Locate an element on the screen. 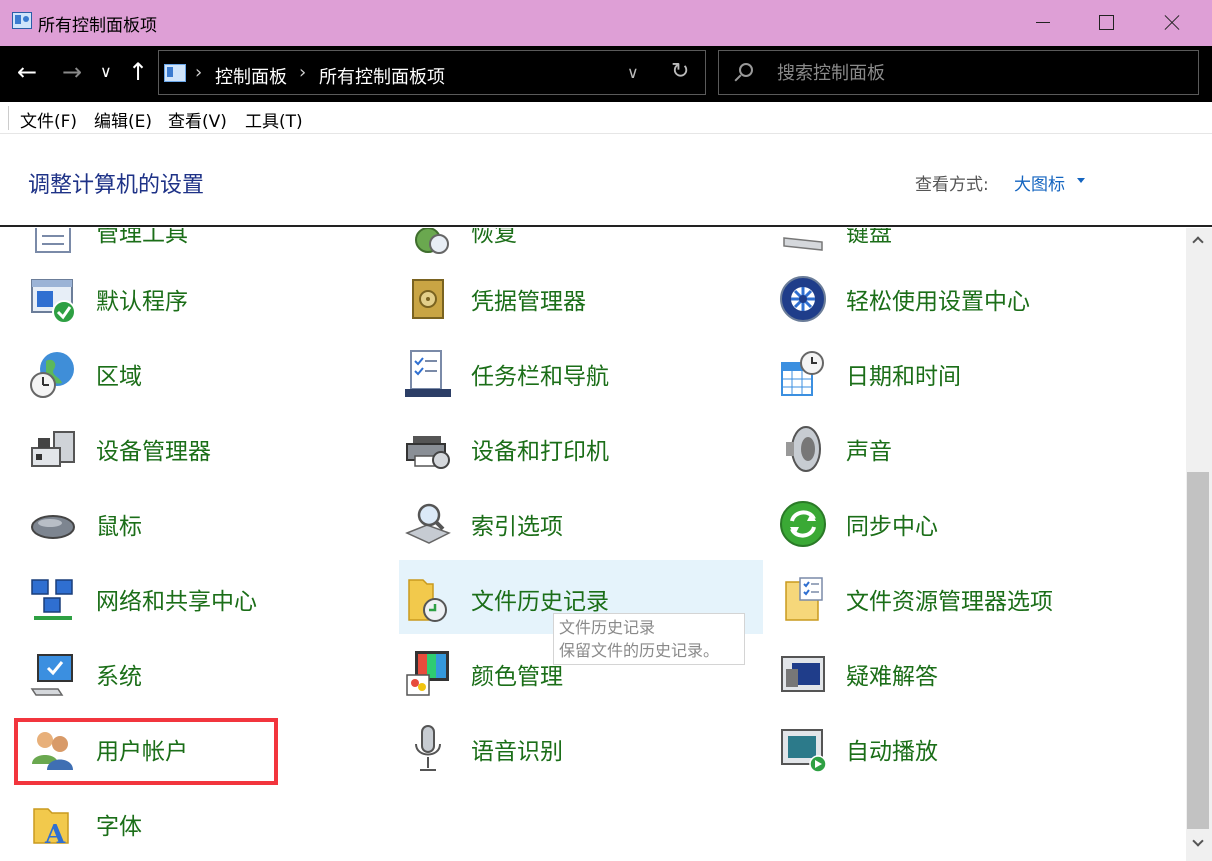 The width and height of the screenshot is (1212, 861). up-button: ↑ is located at coordinates (138, 72).